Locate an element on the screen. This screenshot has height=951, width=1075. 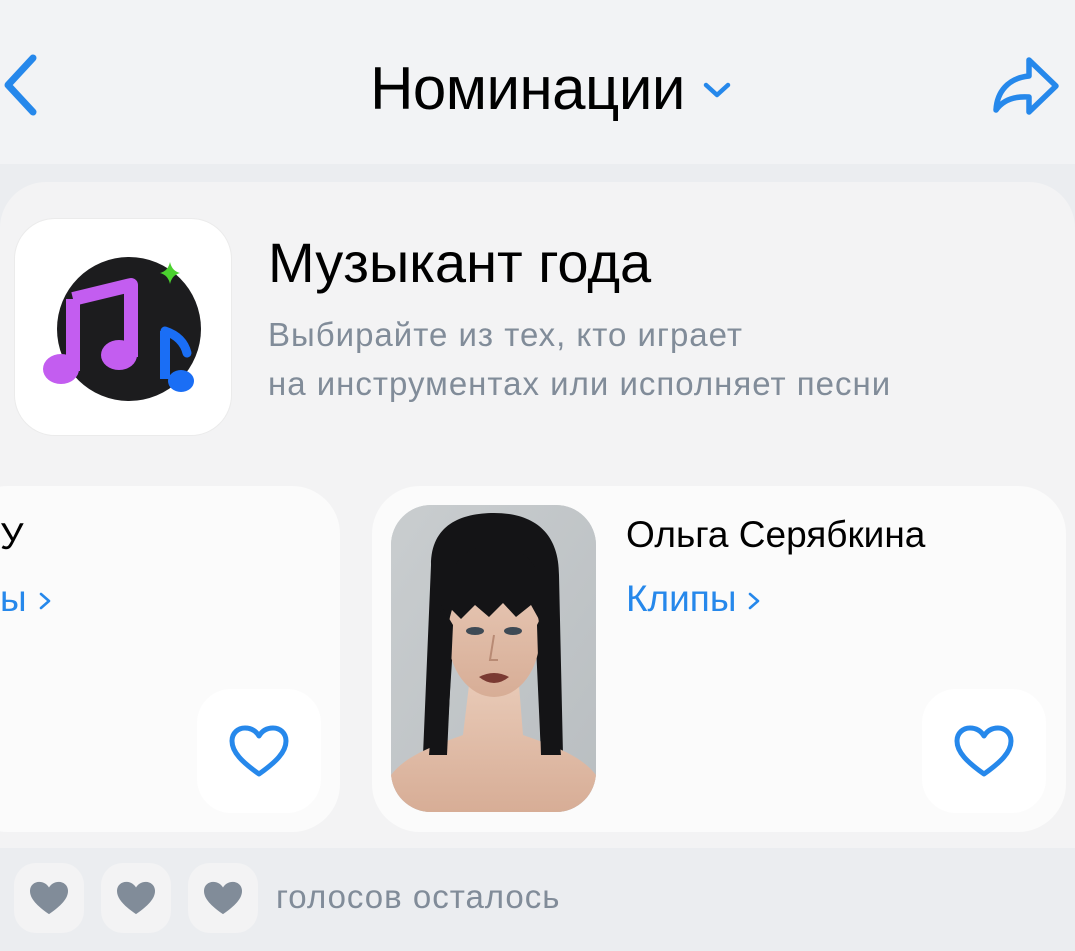
description-line: на инструментах или исполняет песни is located at coordinates (580, 383).